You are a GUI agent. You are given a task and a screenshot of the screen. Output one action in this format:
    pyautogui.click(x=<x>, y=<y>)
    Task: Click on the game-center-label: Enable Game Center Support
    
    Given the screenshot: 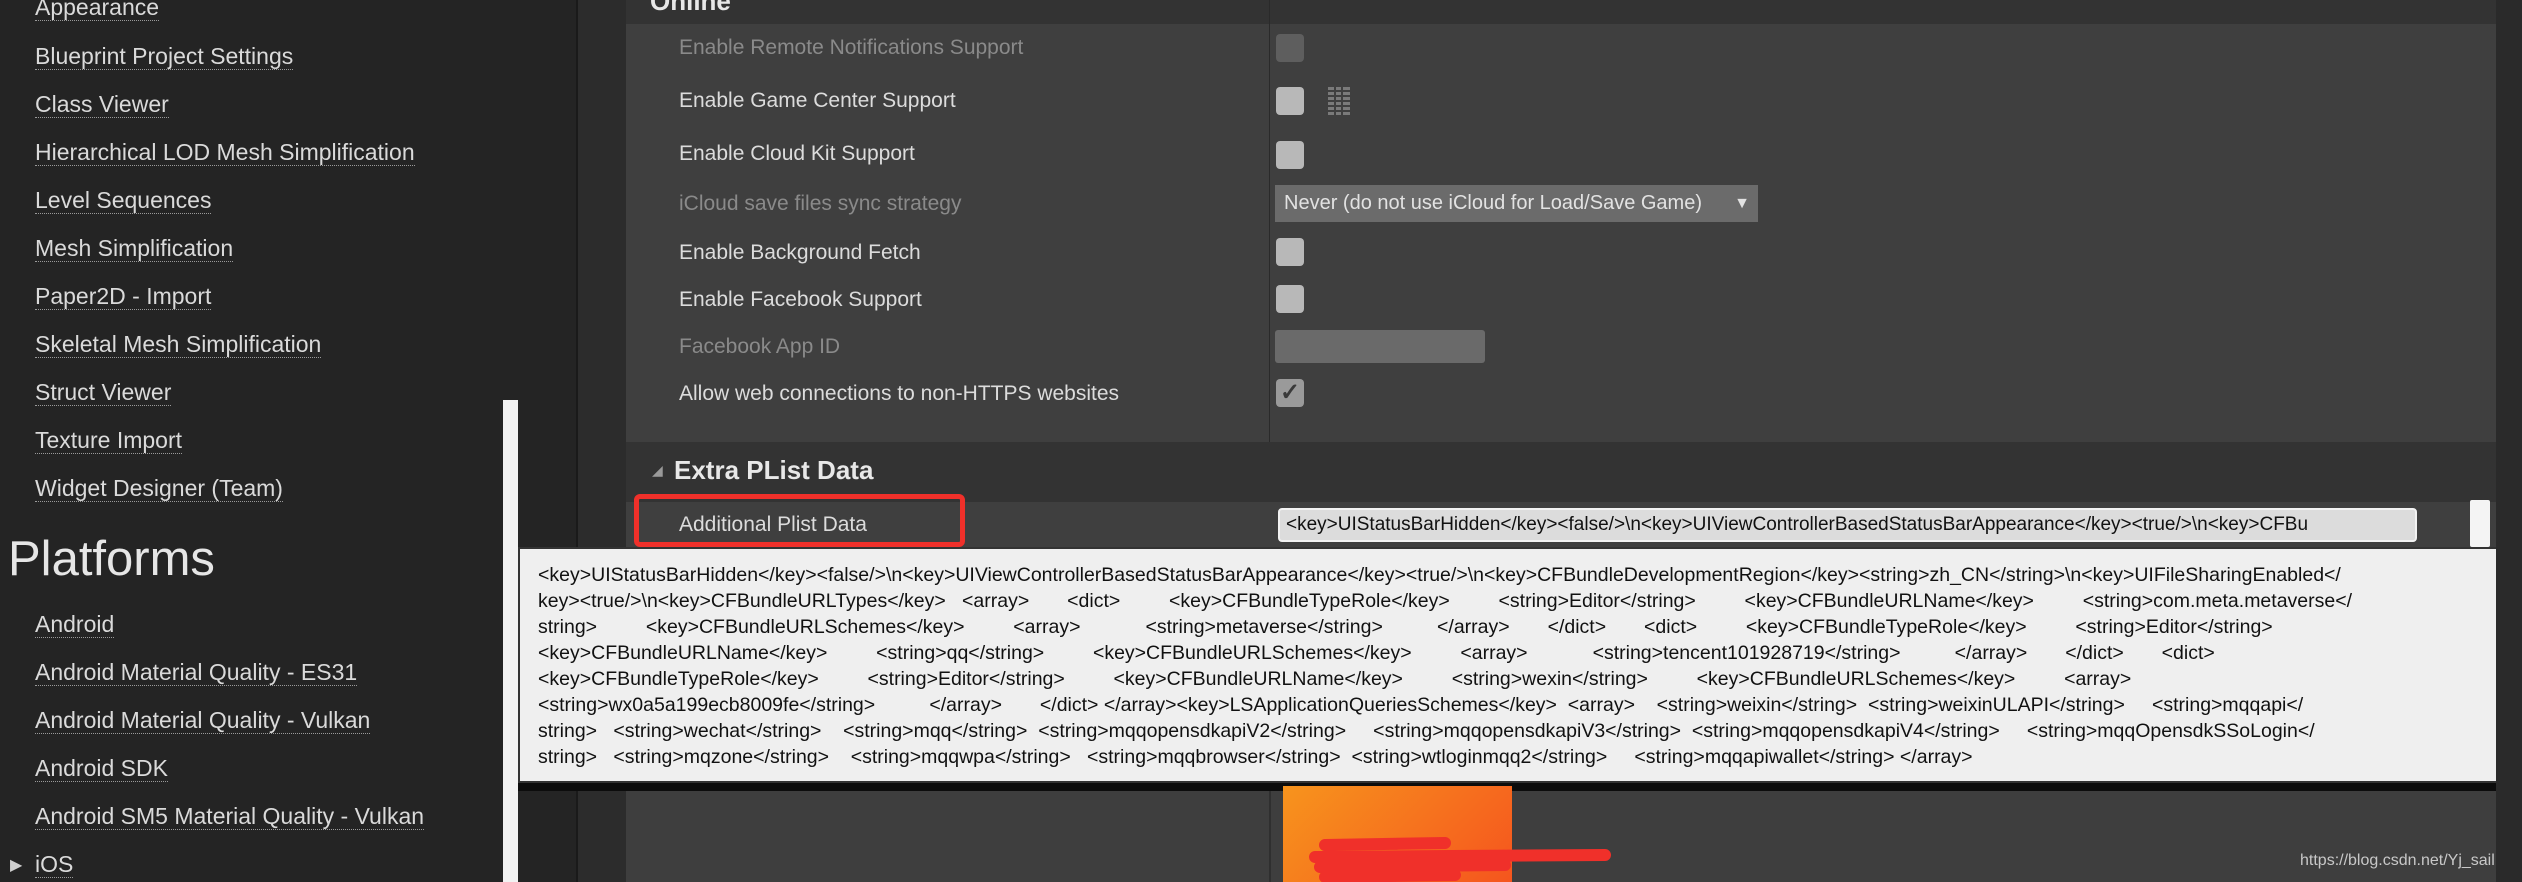 What is the action you would take?
    pyautogui.click(x=817, y=100)
    